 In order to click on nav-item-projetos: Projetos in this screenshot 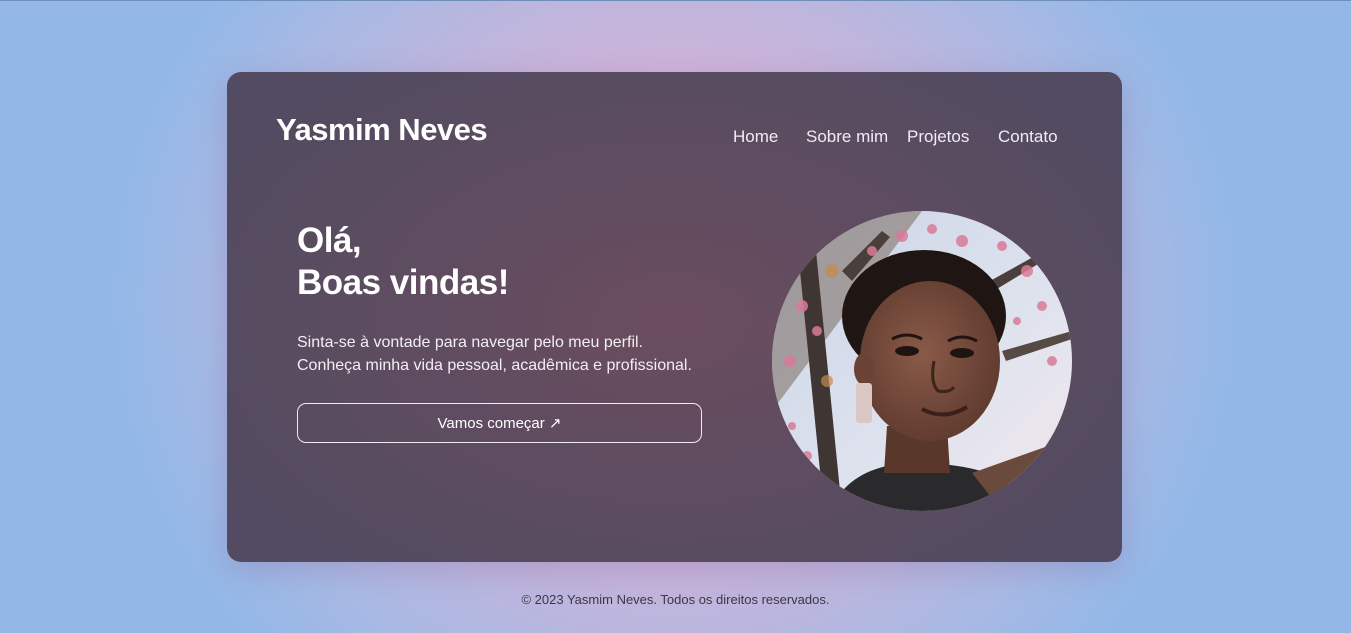, I will do `click(938, 137)`.